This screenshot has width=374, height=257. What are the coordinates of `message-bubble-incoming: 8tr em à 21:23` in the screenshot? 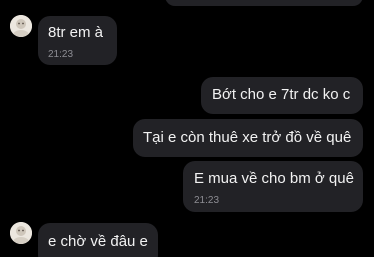 It's located at (77, 40).